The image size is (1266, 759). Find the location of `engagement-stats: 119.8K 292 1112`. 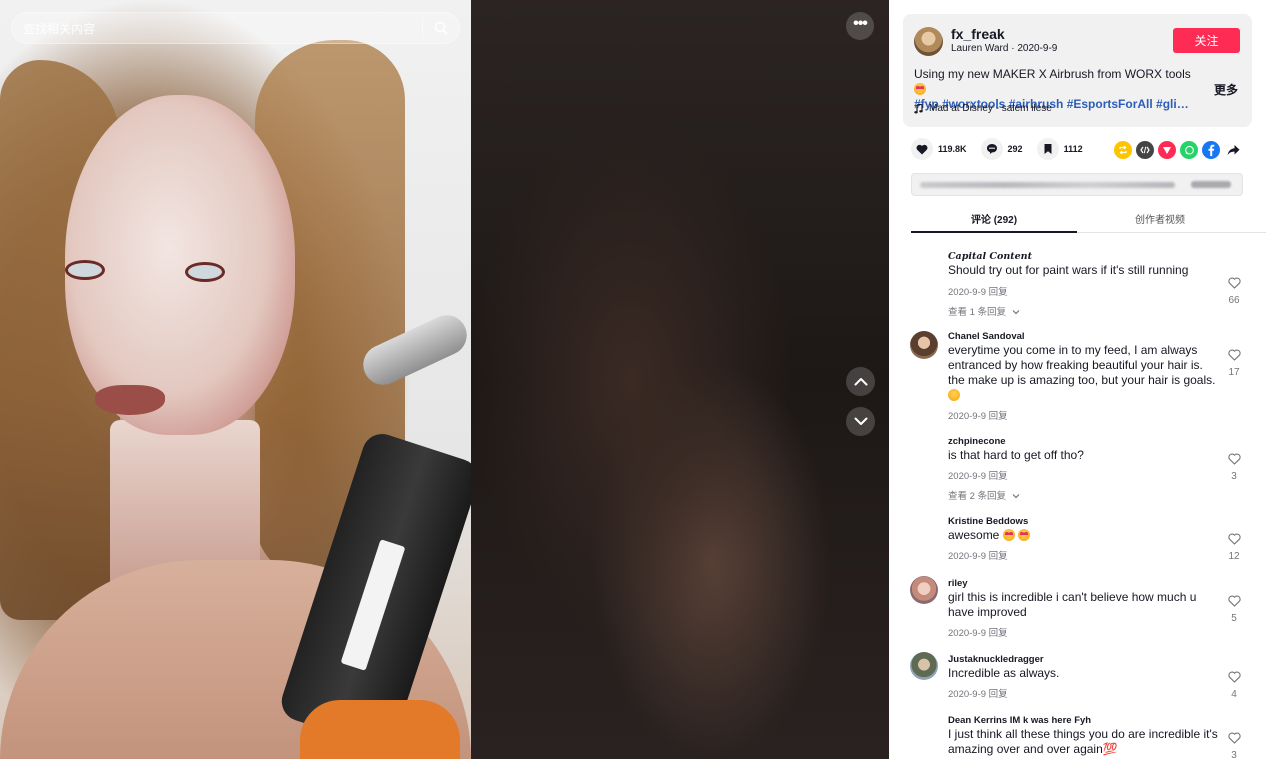

engagement-stats: 119.8K 292 1112 is located at coordinates (1004, 149).